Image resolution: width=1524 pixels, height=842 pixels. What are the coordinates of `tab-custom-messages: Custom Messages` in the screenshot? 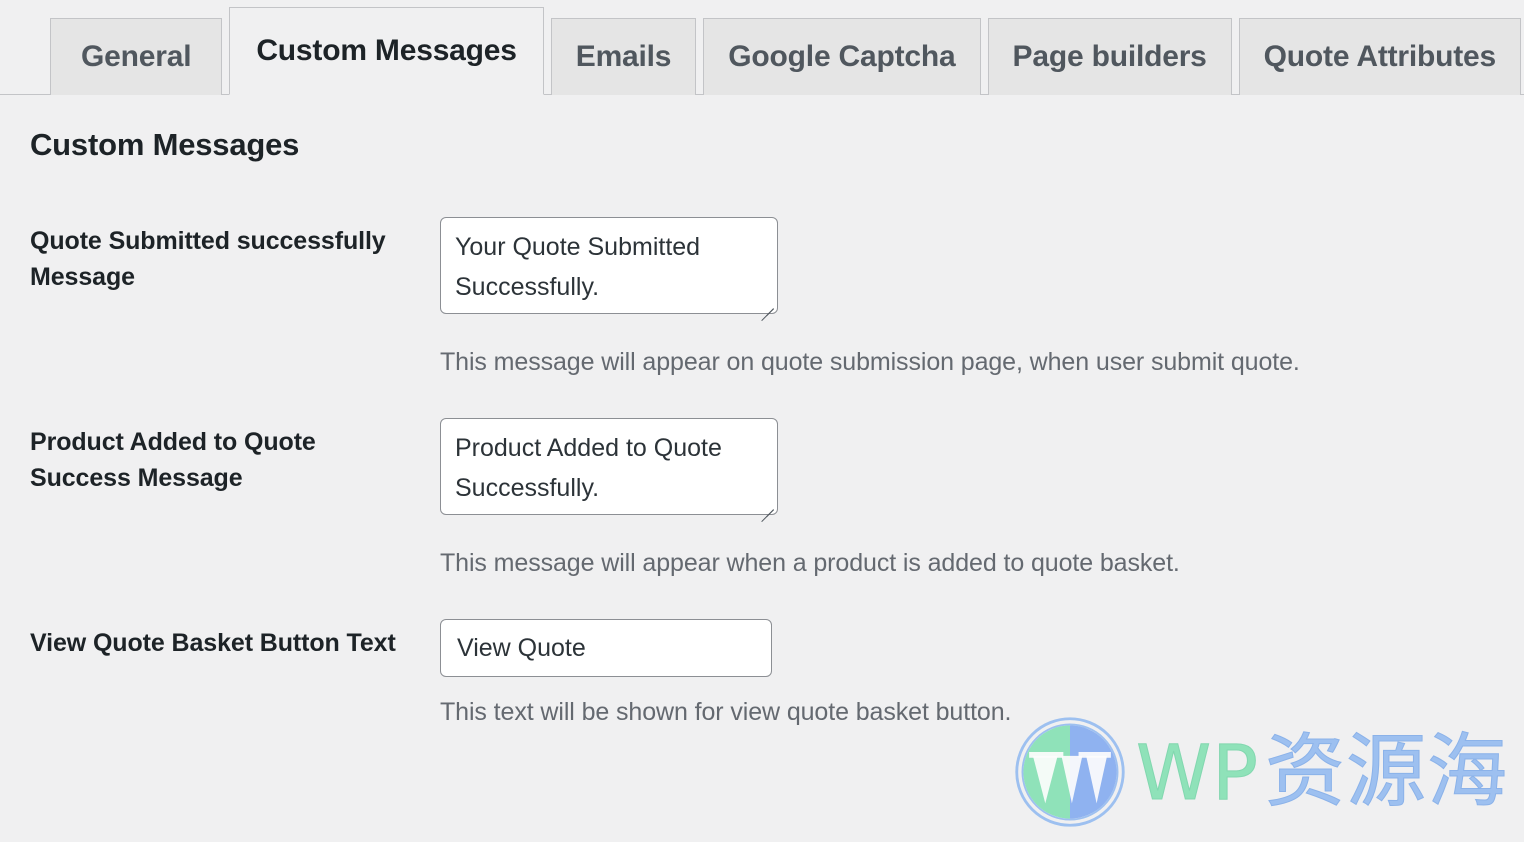 It's located at (386, 51).